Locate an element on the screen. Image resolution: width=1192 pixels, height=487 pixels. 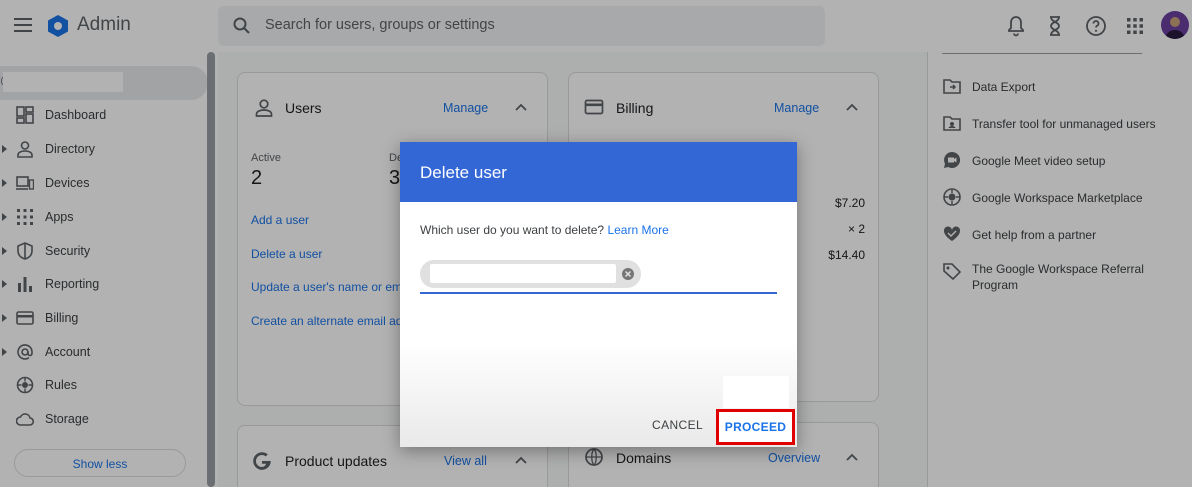
remove-chip-icon is located at coordinates (628, 274).